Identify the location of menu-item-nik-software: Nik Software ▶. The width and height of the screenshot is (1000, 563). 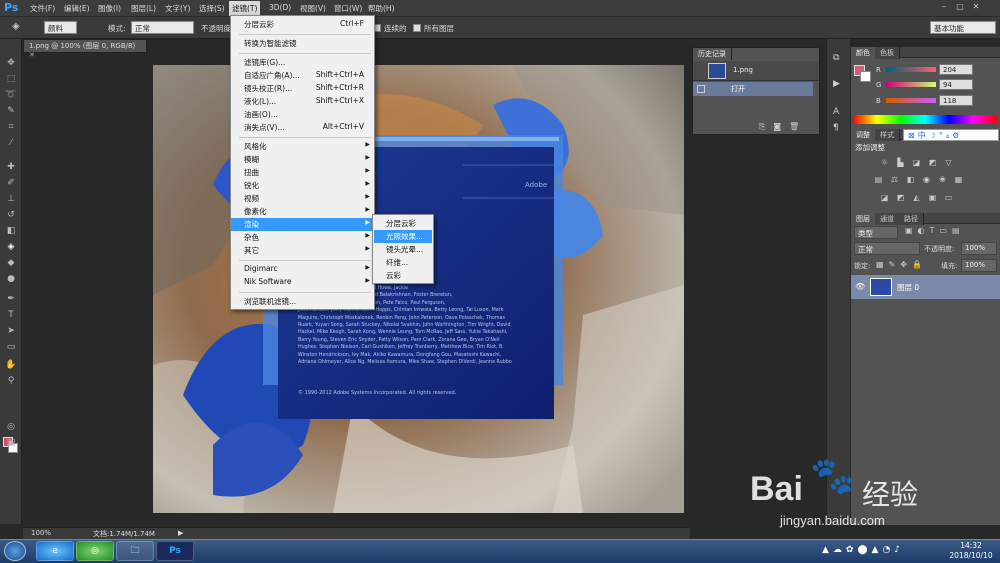
(302, 282).